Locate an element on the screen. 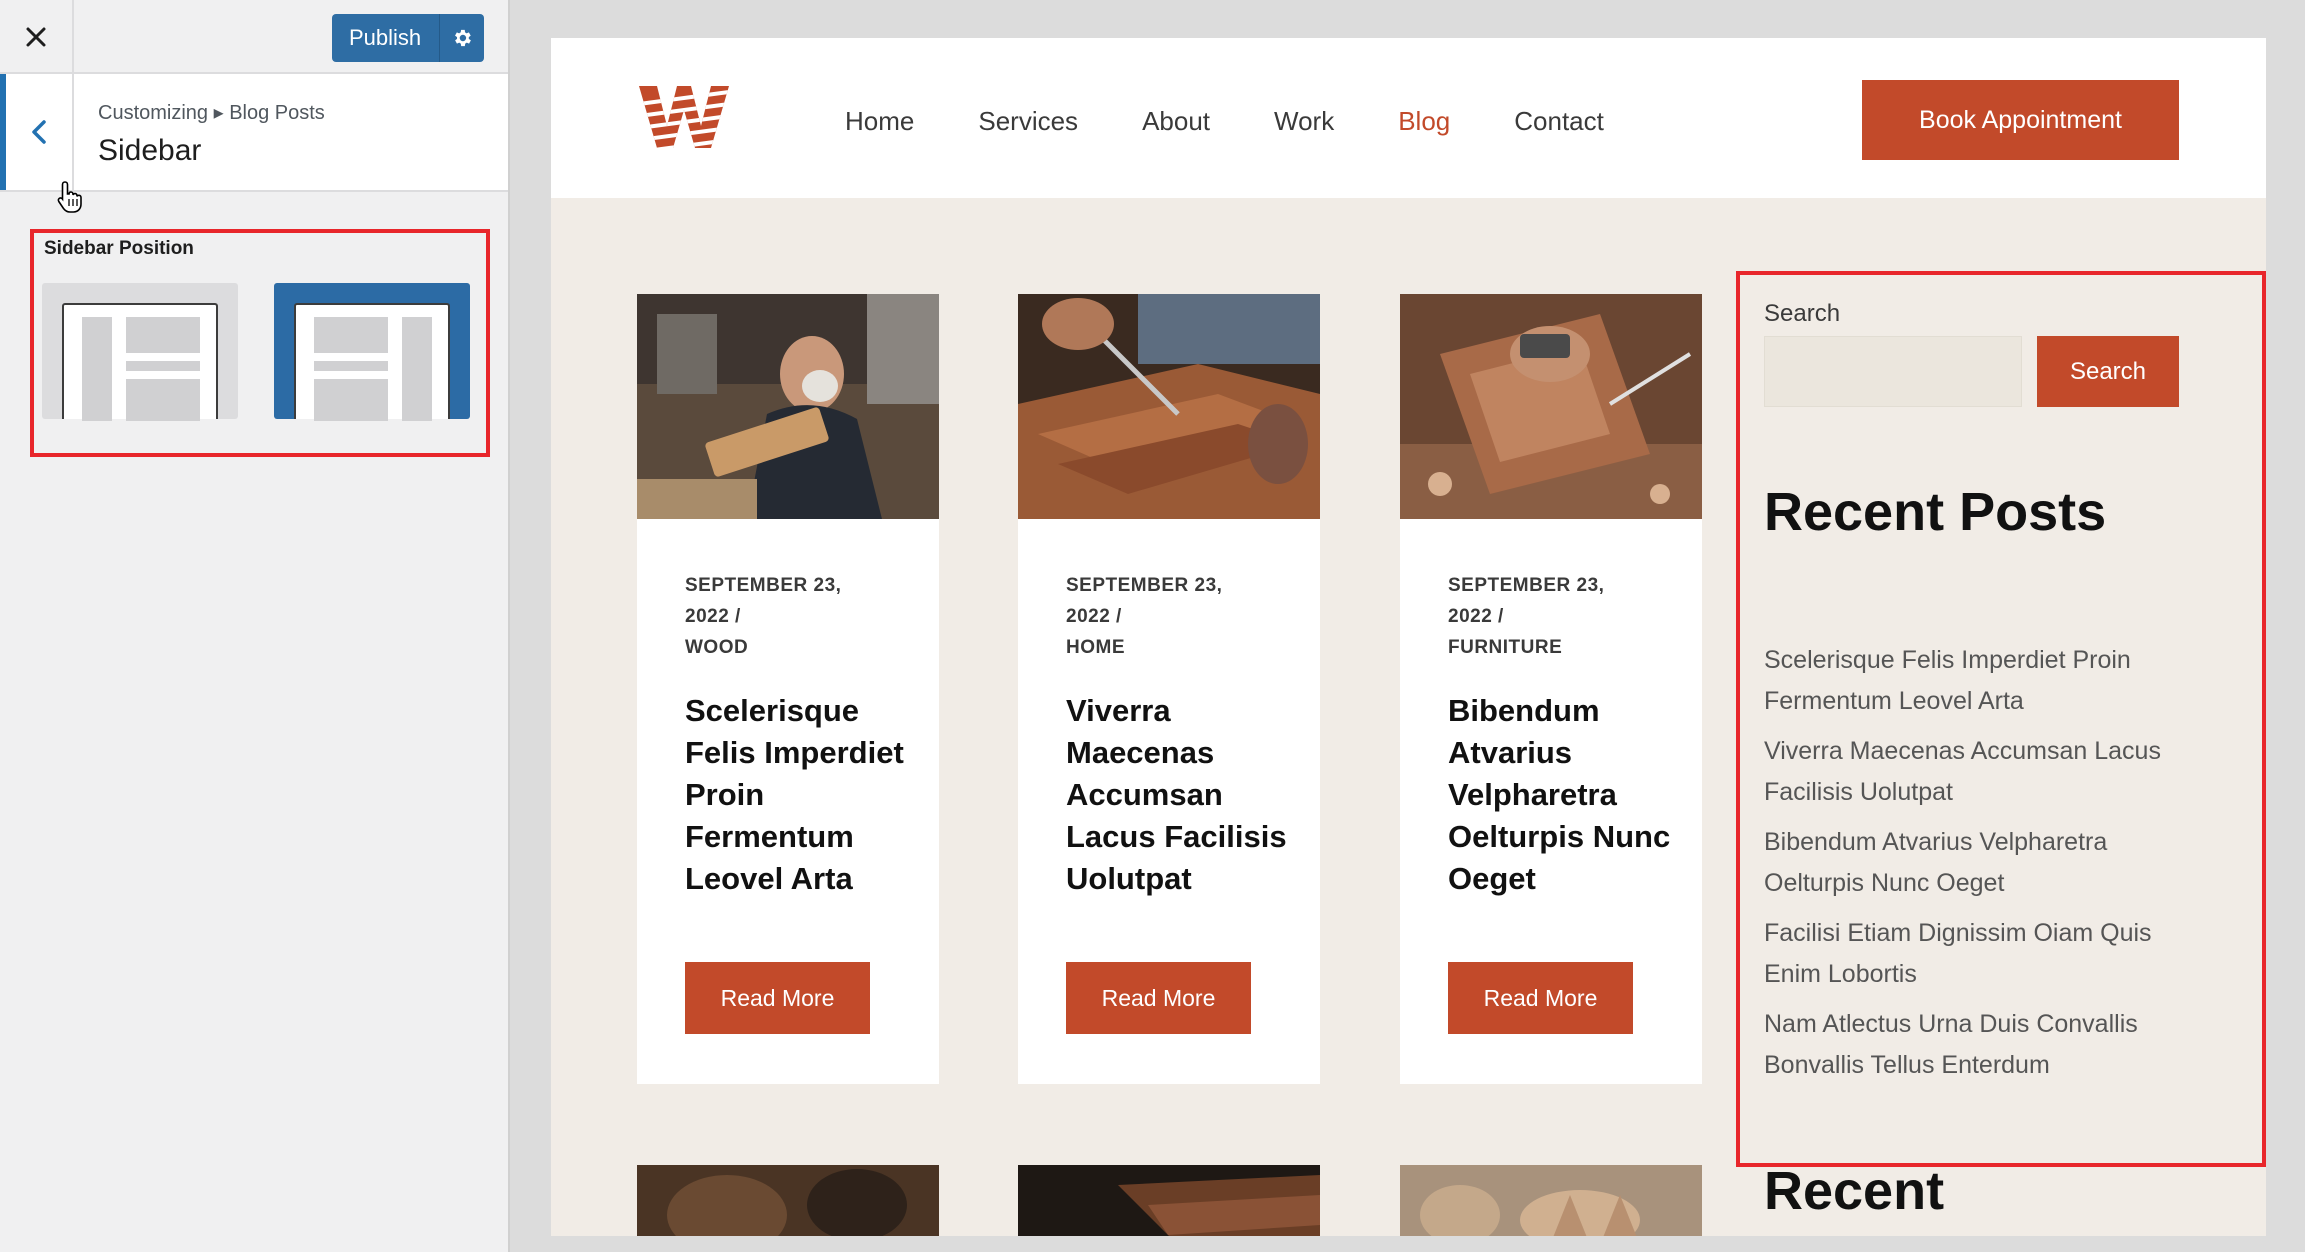  nav-contact: Contact is located at coordinates (1559, 121).